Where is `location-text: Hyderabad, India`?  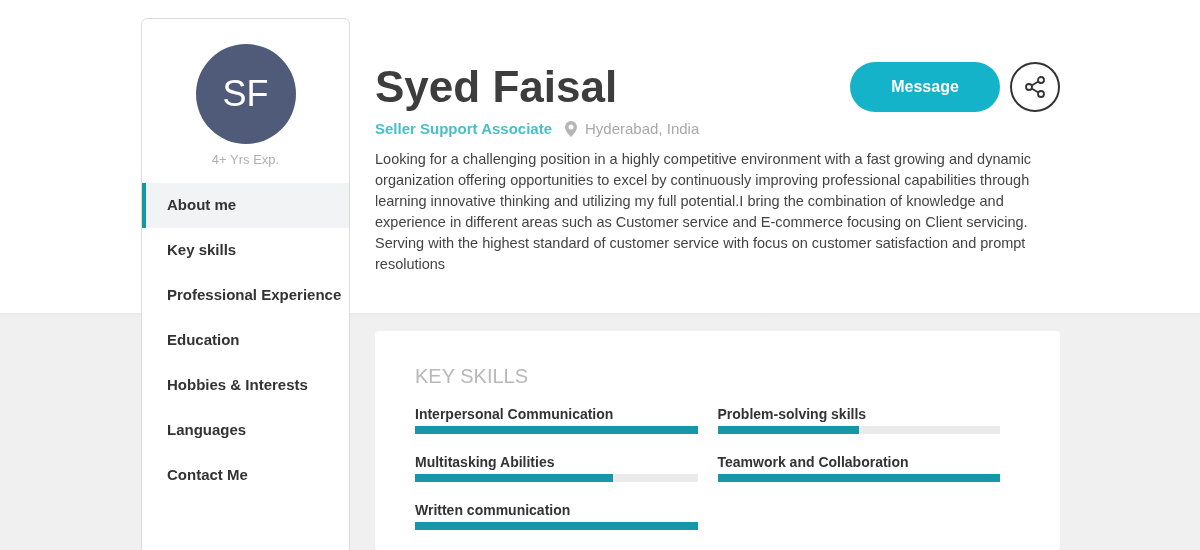 location-text: Hyderabad, India is located at coordinates (642, 129).